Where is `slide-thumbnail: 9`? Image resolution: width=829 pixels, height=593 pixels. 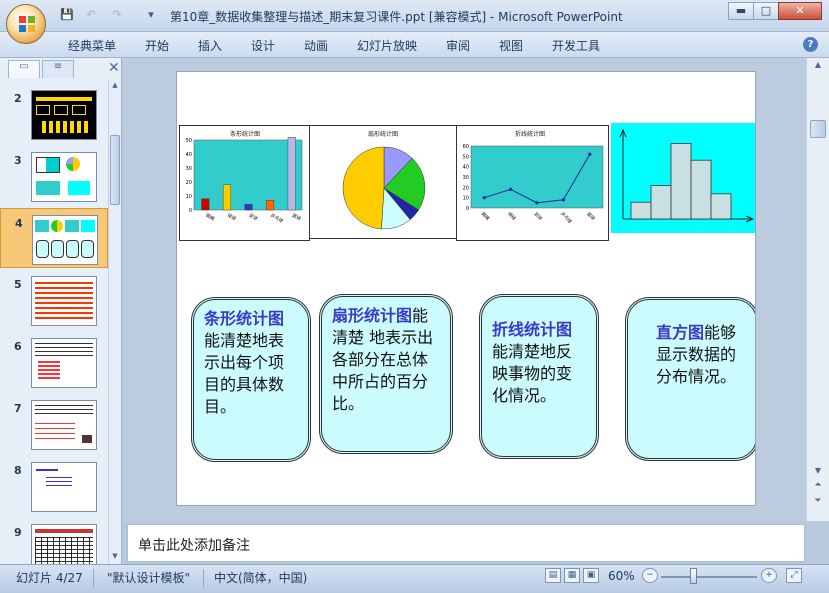 slide-thumbnail: 9 is located at coordinates (54, 541).